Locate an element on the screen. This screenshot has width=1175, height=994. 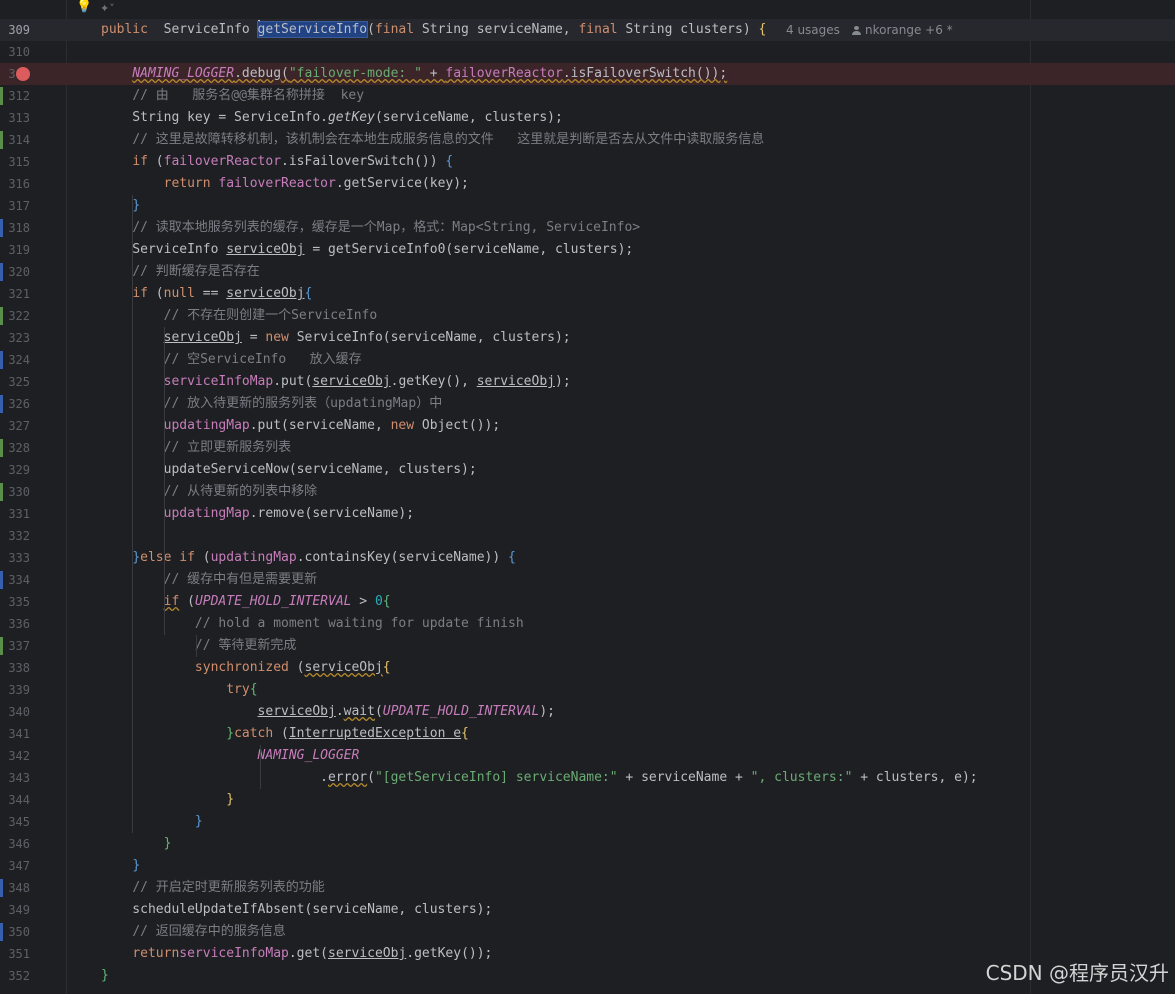
code-text: // 返回缓存中的服务信息 is located at coordinates (193, 932).